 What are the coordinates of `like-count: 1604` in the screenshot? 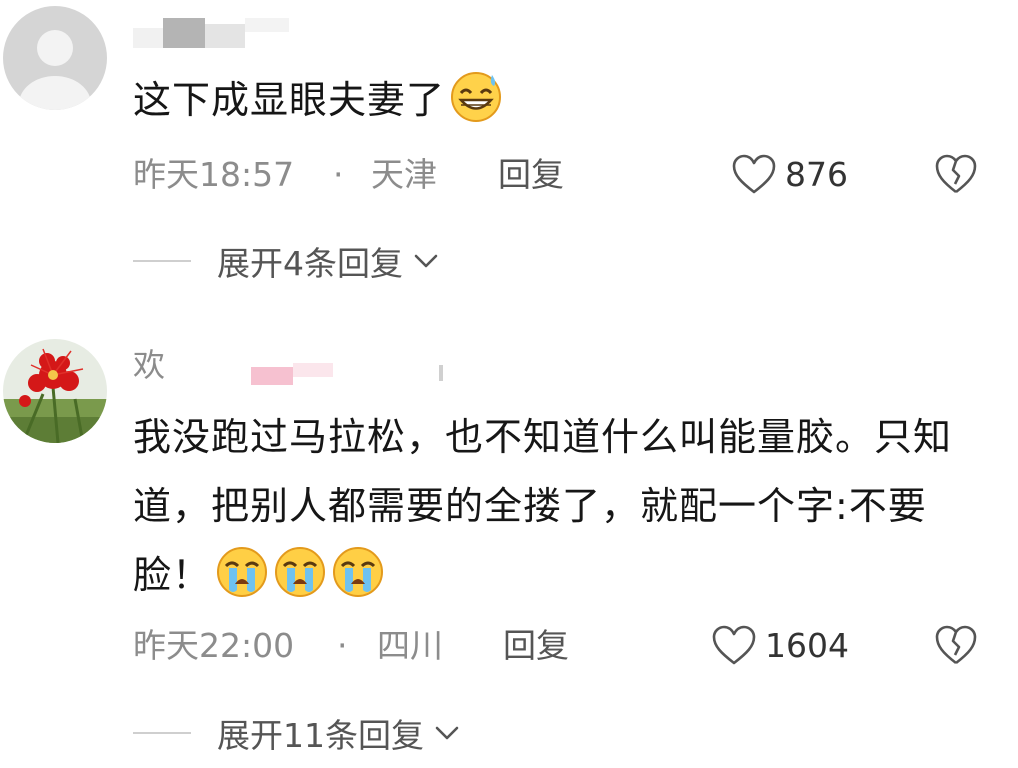 It's located at (807, 645).